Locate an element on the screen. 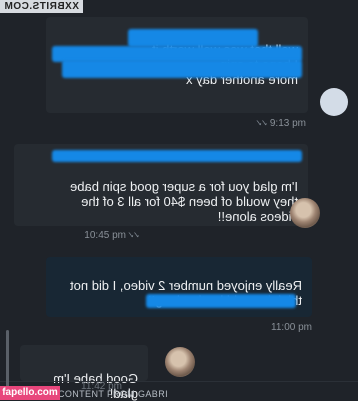  scrollbar is located at coordinates (7, 359).